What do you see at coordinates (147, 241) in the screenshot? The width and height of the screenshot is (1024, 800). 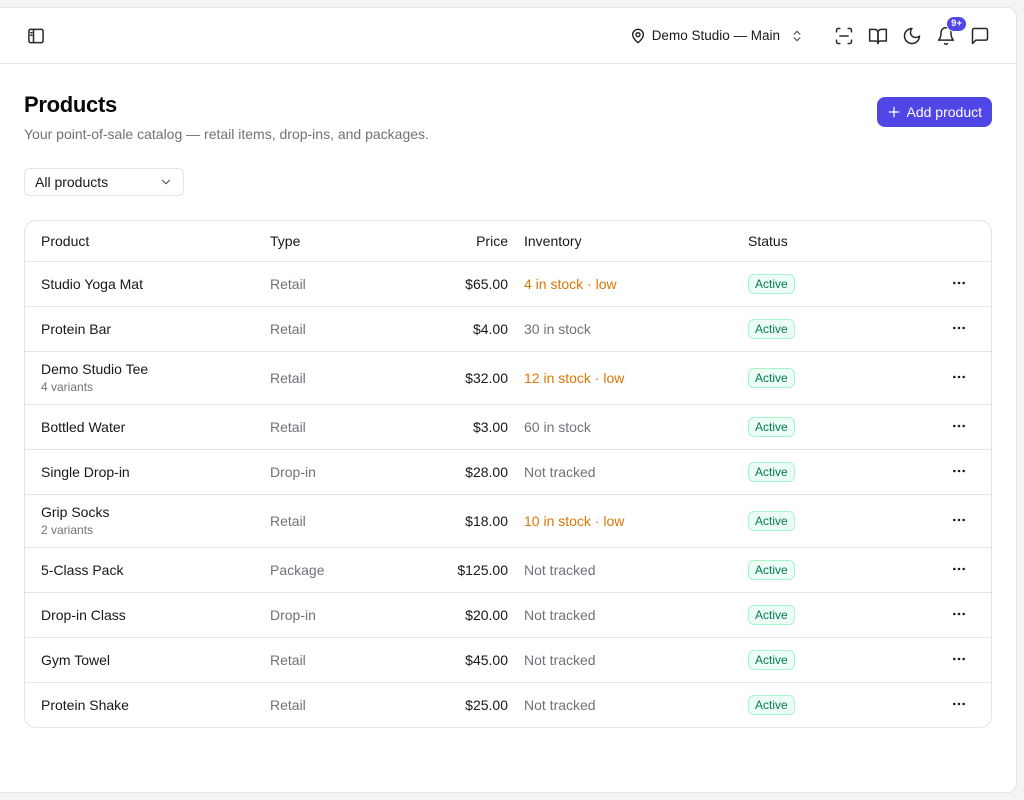 I see `header-product: Product` at bounding box center [147, 241].